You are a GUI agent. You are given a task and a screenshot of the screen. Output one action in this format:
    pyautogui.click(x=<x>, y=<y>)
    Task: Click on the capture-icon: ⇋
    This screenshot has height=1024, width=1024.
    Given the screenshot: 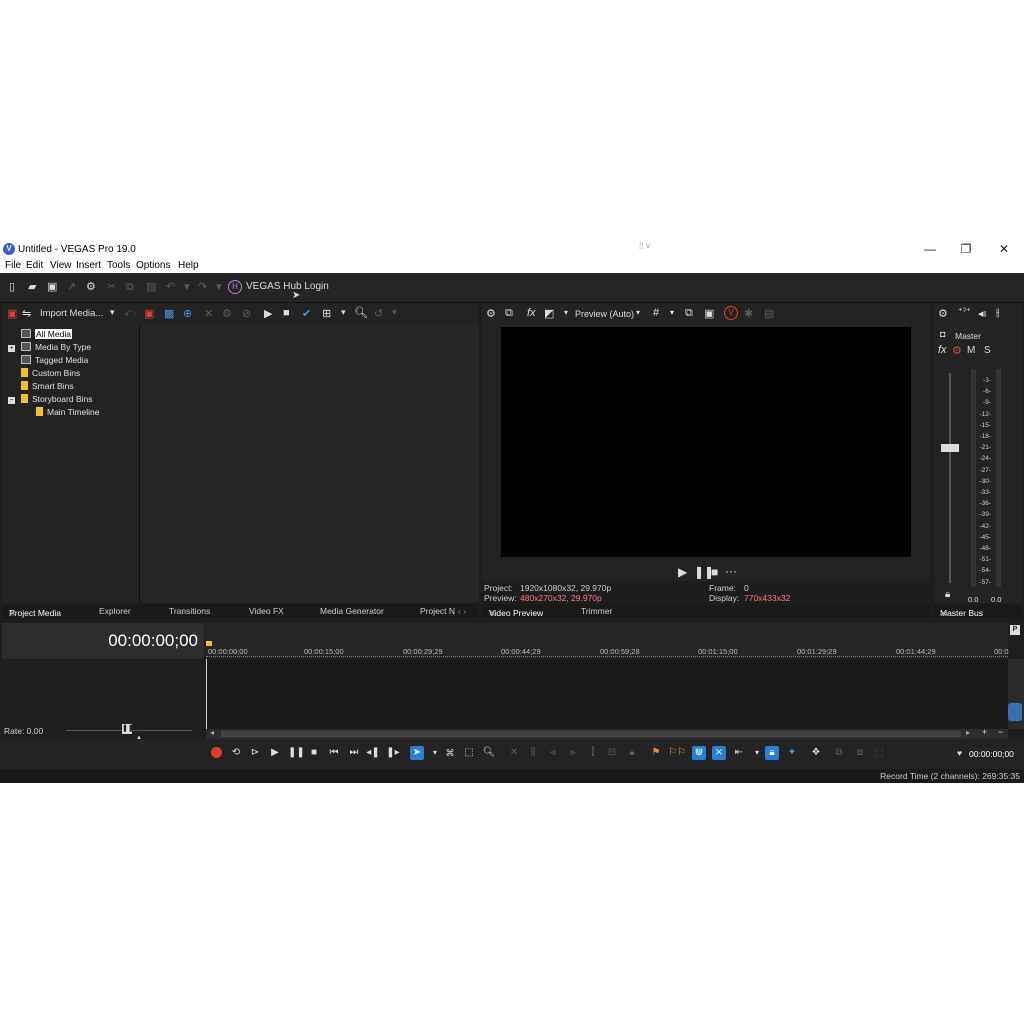 What is the action you would take?
    pyautogui.click(x=26, y=313)
    